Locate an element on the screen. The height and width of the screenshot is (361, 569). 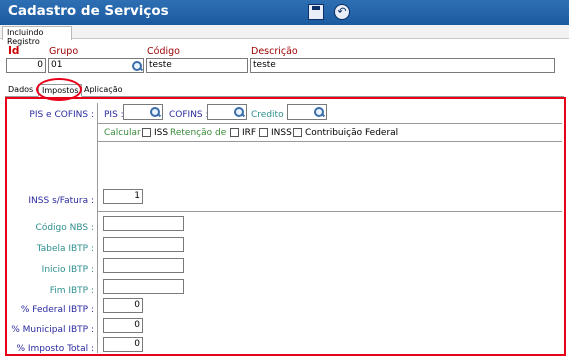
mode-strip is located at coordinates (284, 32).